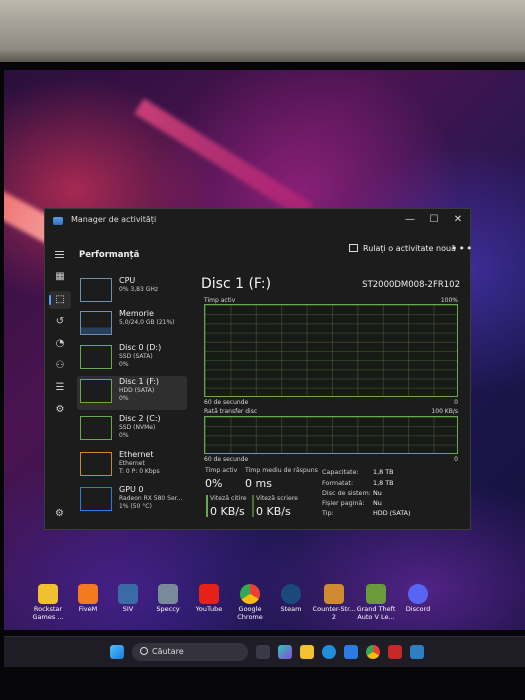 This screenshot has height=700, width=525. What do you see at coordinates (147, 322) in the screenshot?
I see `device-detail: 5,0/24,0 GB (21%)` at bounding box center [147, 322].